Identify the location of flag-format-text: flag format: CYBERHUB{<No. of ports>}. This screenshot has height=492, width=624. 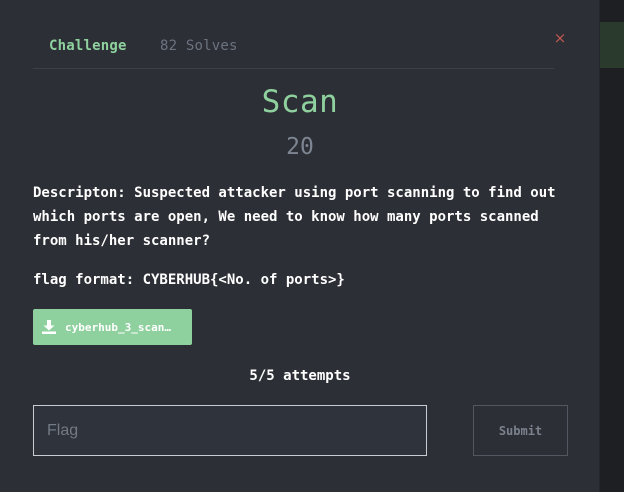
(189, 280).